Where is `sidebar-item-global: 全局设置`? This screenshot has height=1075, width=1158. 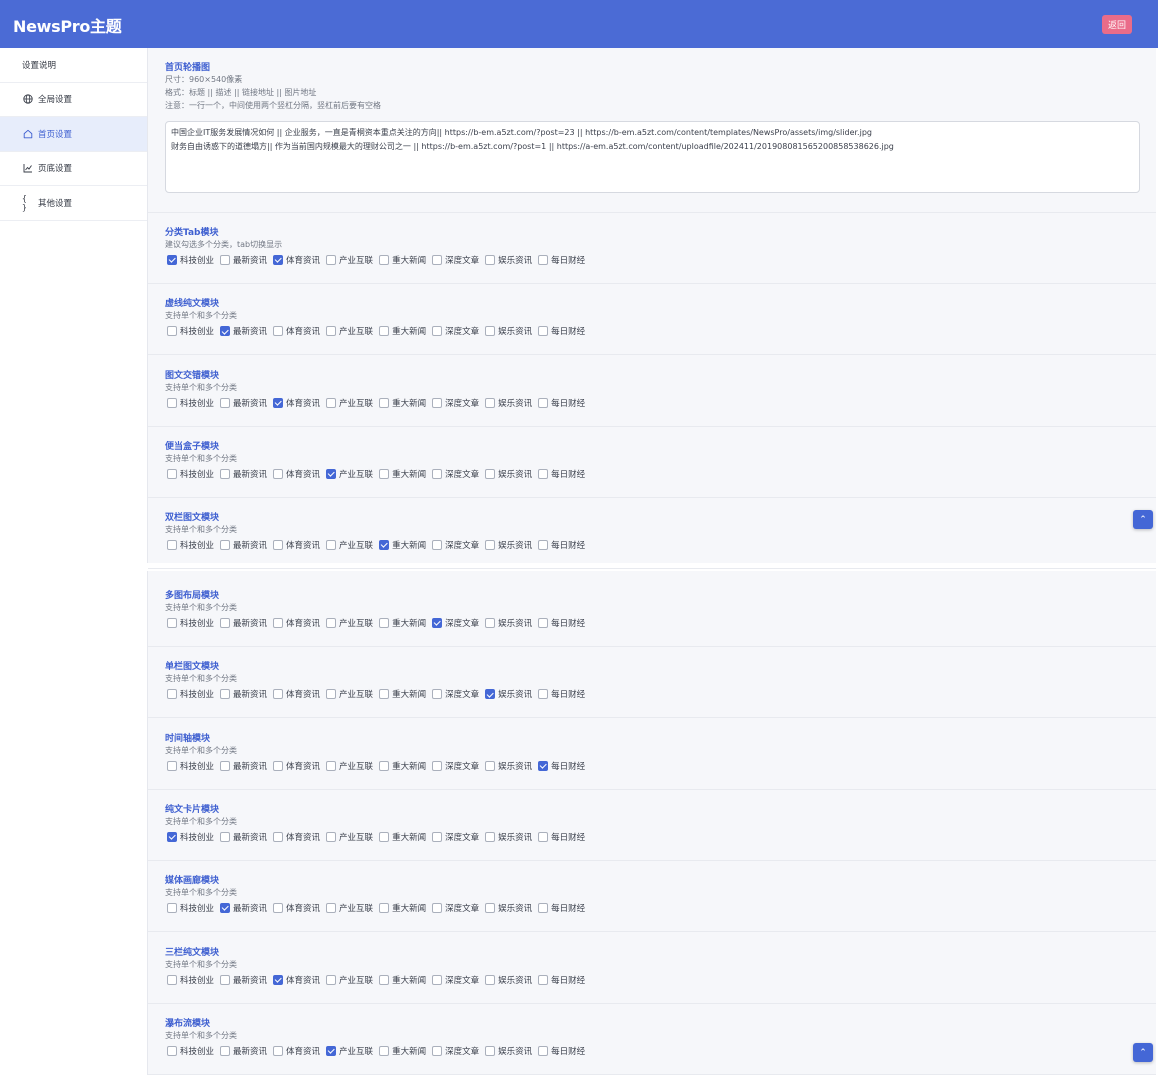 sidebar-item-global: 全局设置 is located at coordinates (73, 100).